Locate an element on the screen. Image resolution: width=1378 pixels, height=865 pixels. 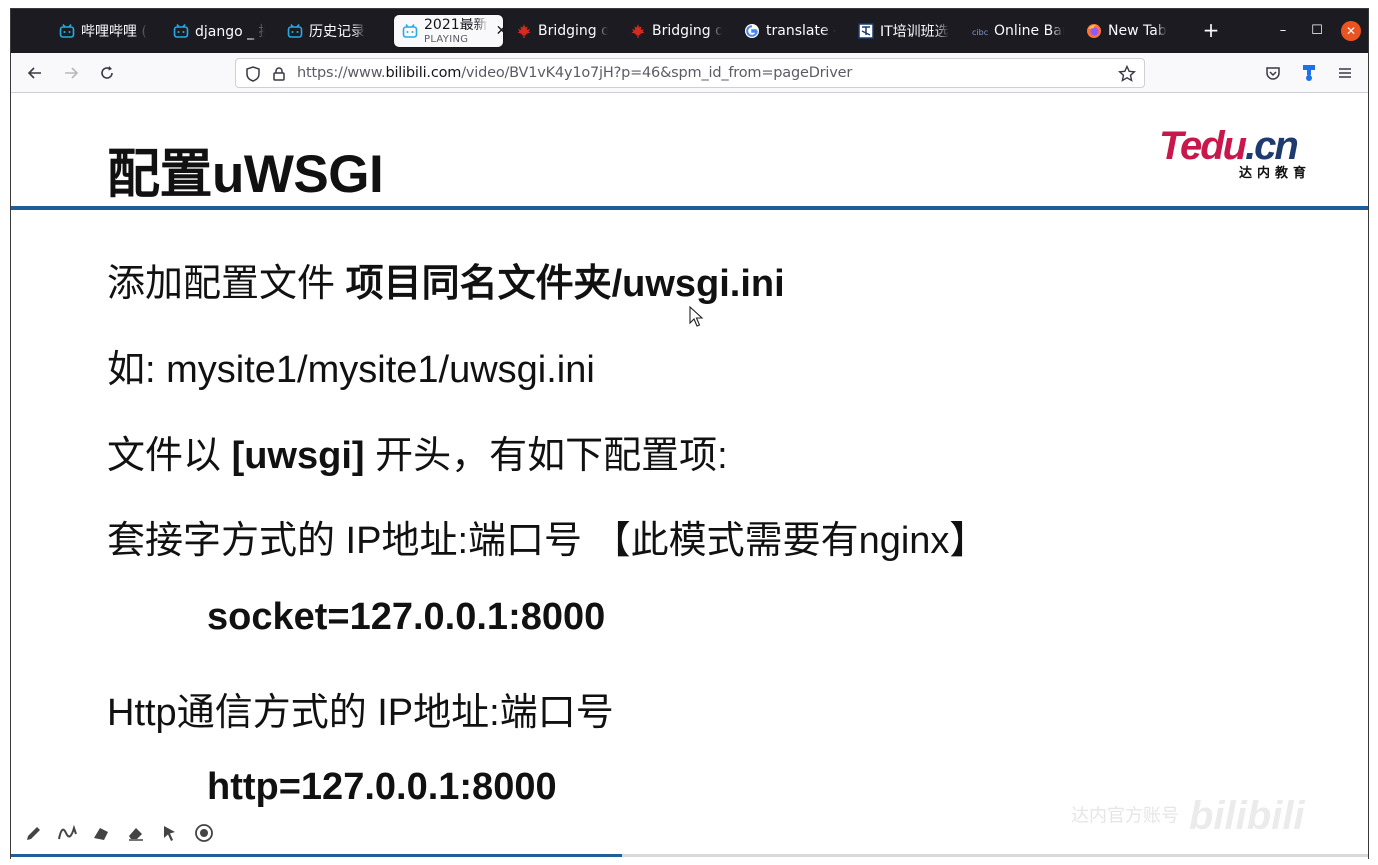
reload-icon is located at coordinates (107, 73).